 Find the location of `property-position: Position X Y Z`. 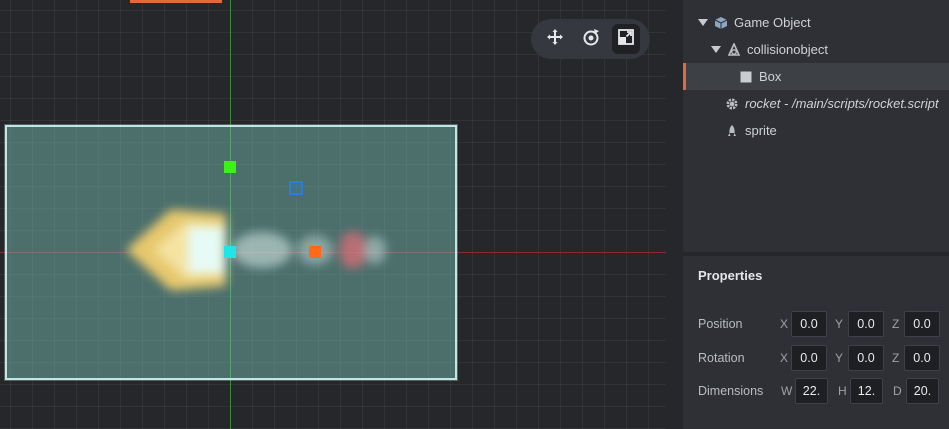

property-position: Position X Y Z is located at coordinates (816, 324).